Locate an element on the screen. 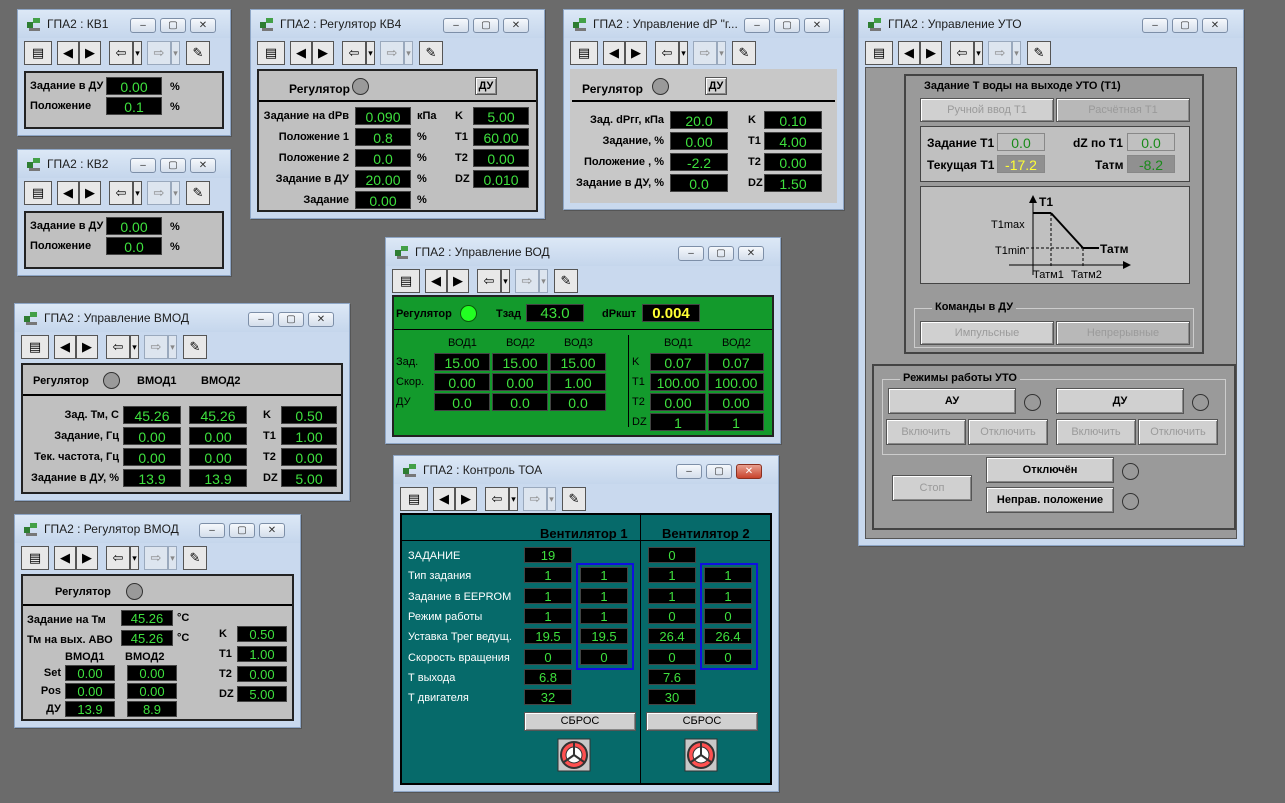  titlebar: ГПА2 : КВ1 – ▢ ✕ is located at coordinates (124, 24).